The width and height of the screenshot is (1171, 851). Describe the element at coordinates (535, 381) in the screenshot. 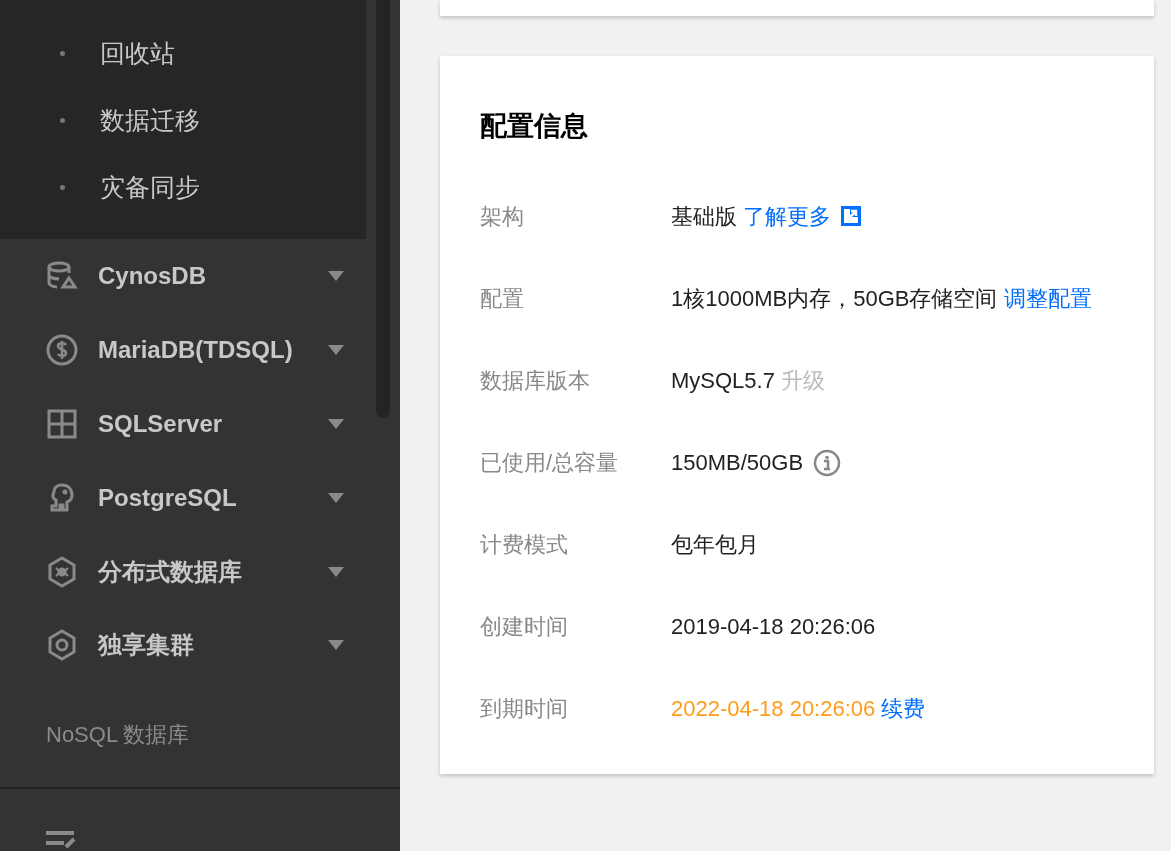

I see `field-label: 数据库版本` at that location.